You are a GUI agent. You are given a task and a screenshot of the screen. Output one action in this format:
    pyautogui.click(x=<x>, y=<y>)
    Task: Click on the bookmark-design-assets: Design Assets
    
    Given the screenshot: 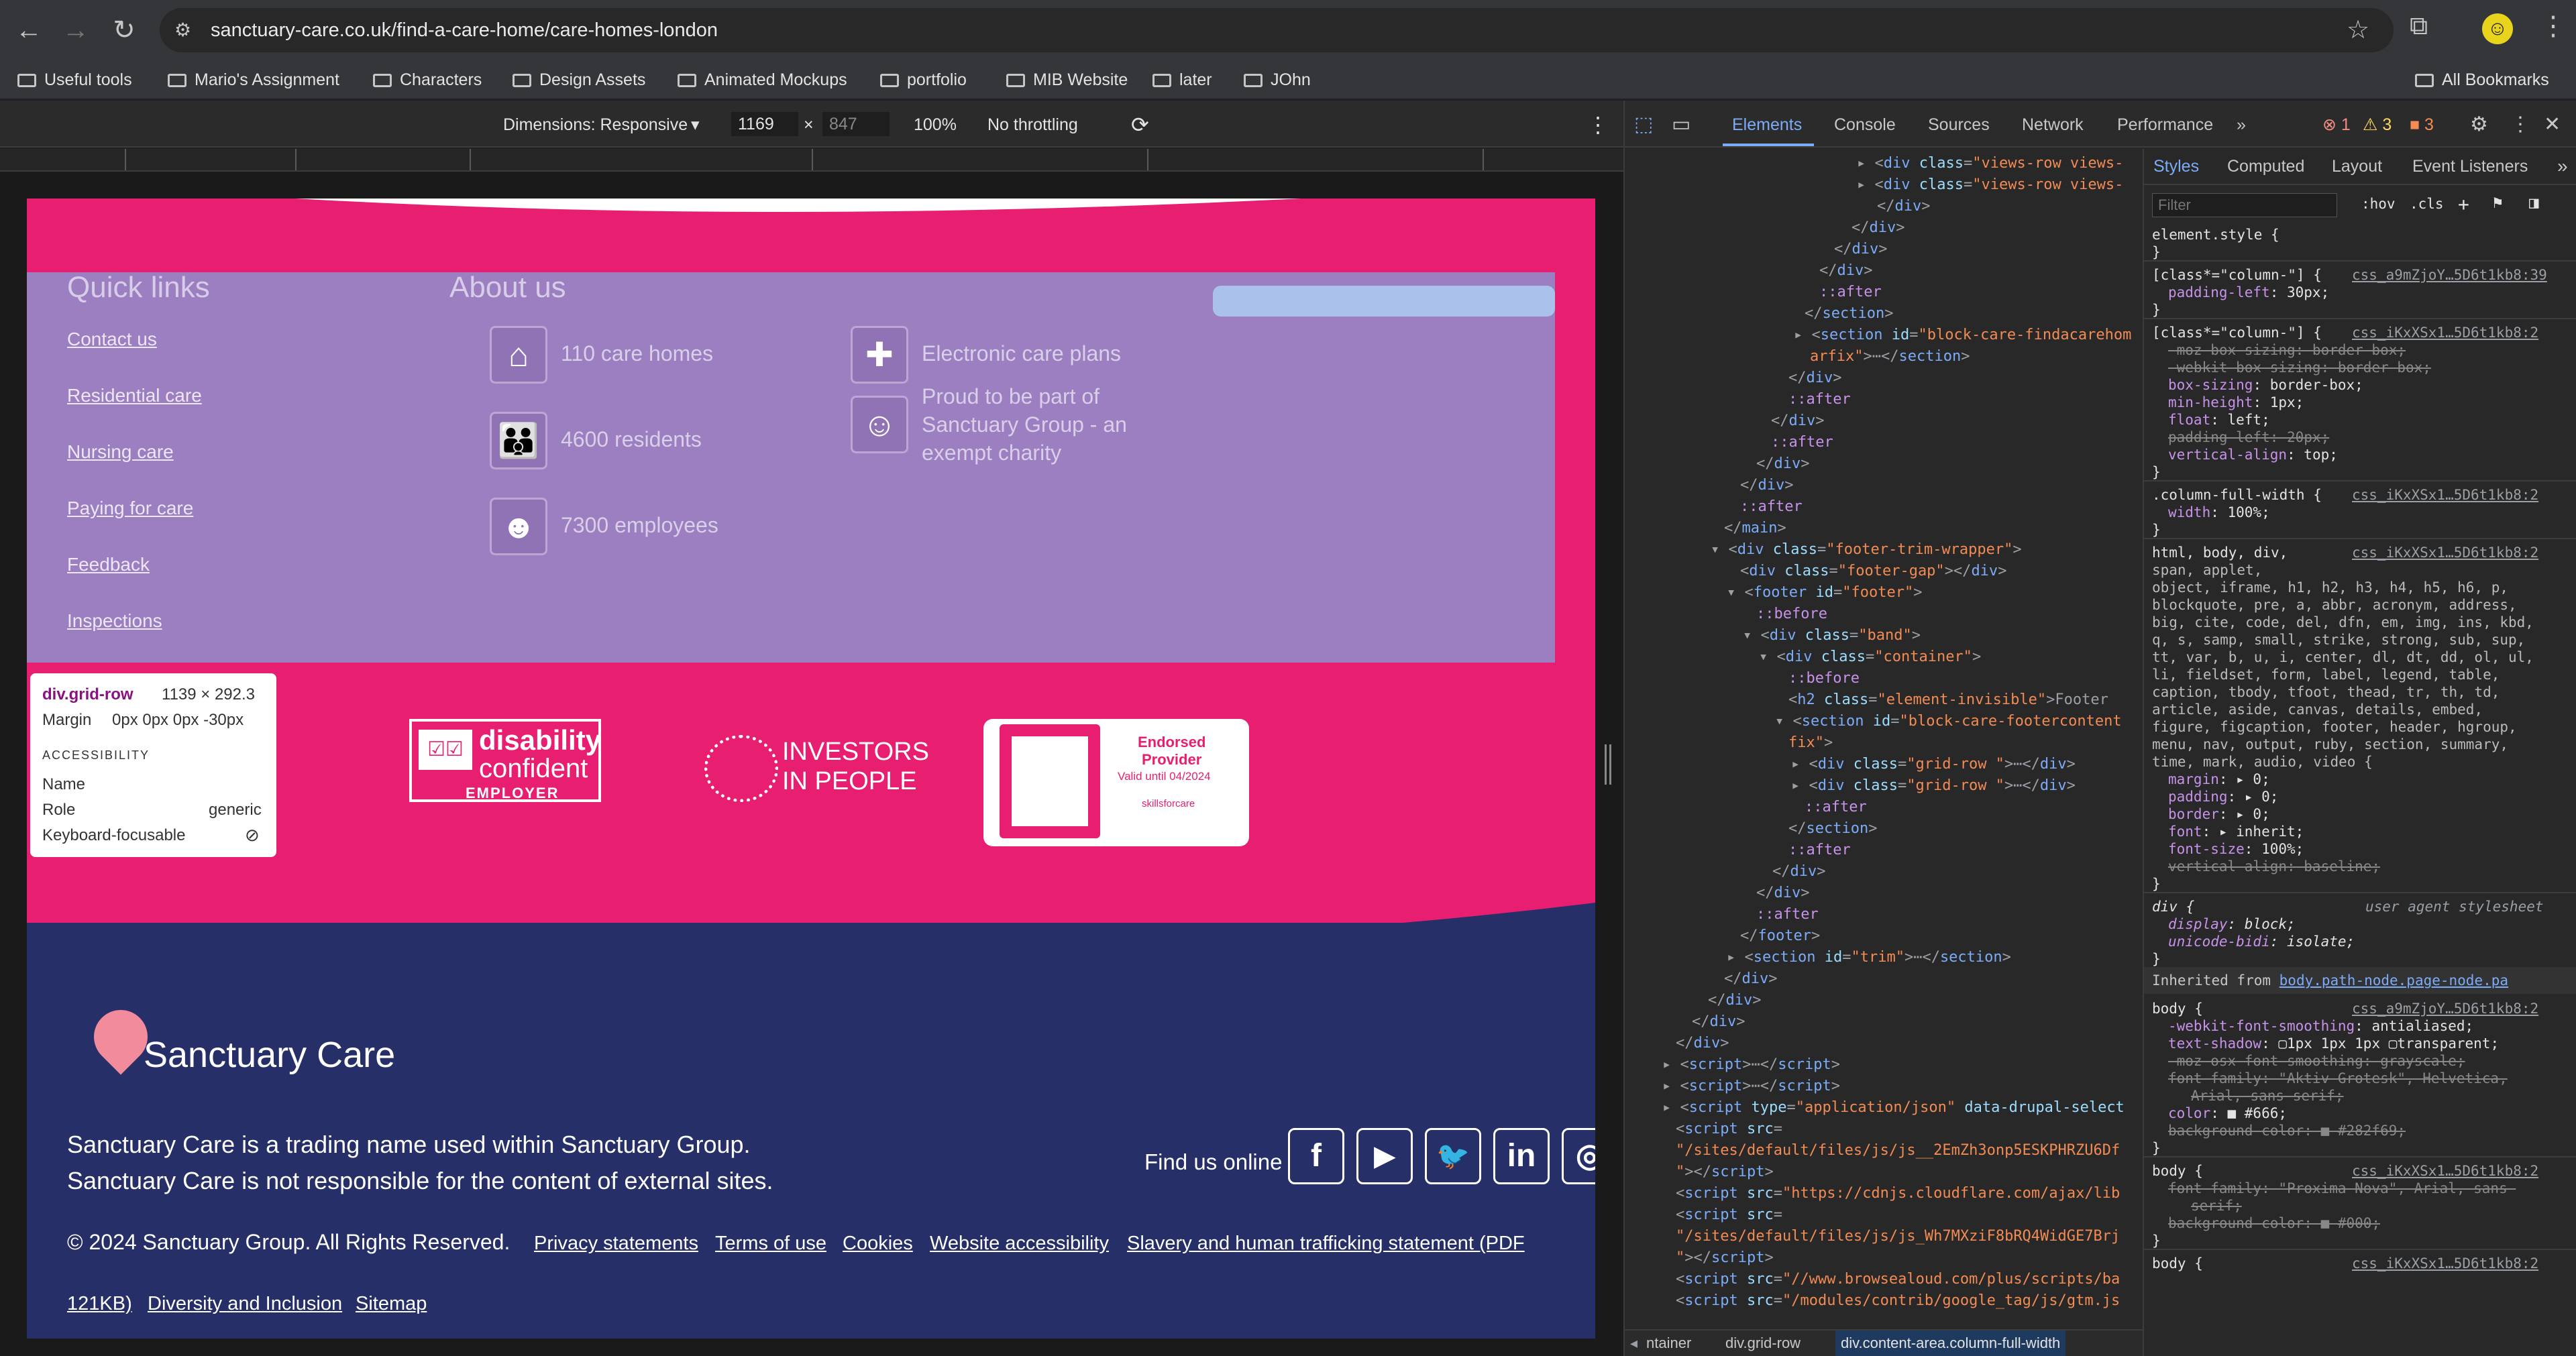 What is the action you would take?
    pyautogui.click(x=579, y=79)
    